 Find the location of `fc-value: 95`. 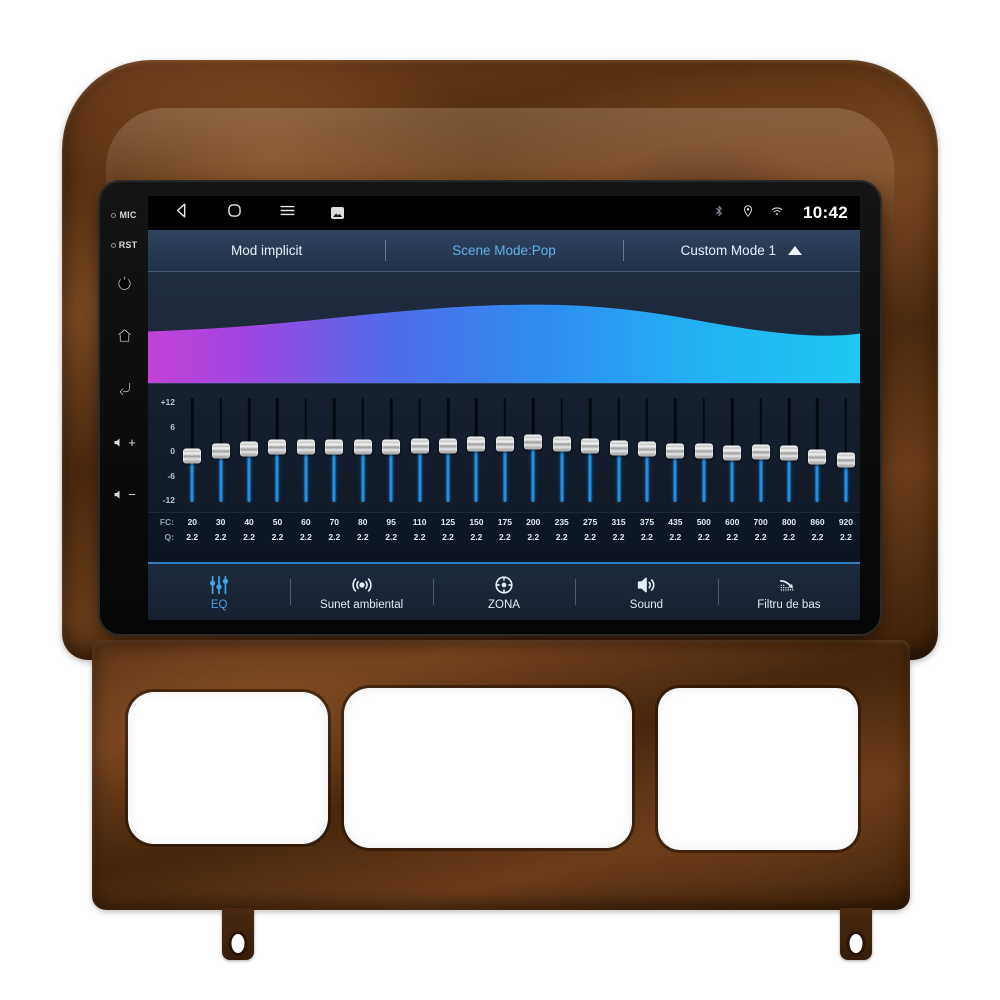

fc-value: 95 is located at coordinates (391, 521).